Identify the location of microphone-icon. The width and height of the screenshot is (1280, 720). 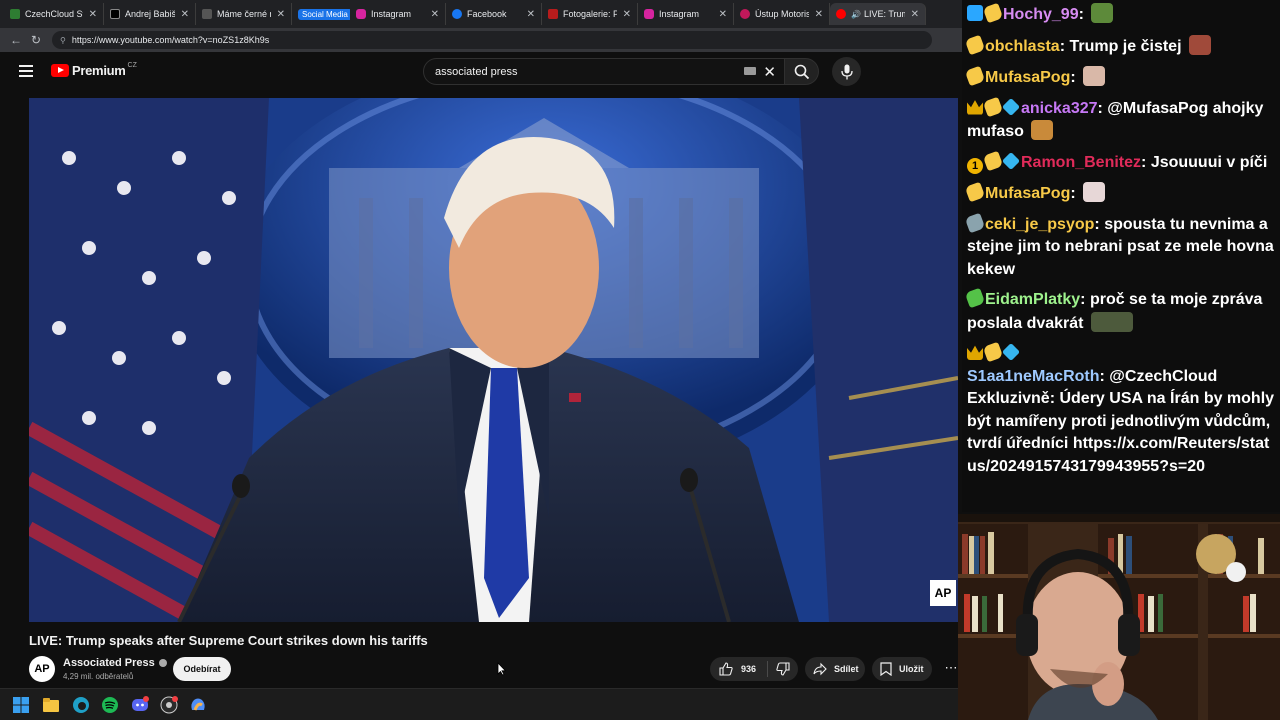
(846, 71).